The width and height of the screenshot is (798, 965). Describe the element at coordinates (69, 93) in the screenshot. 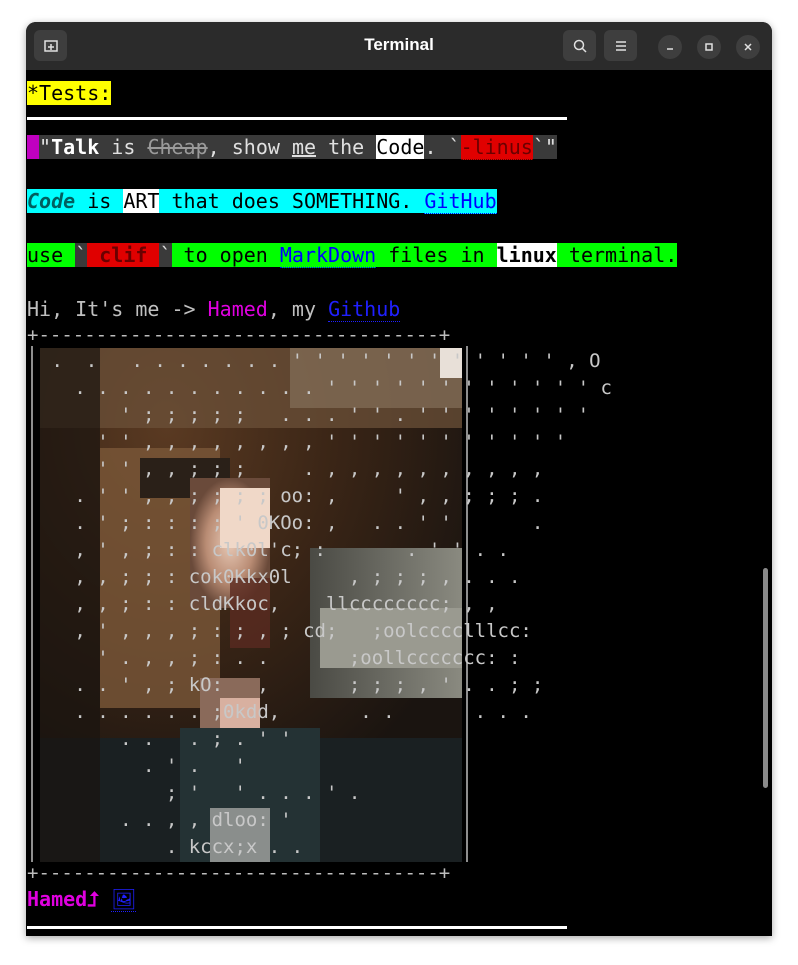

I see `tests-heading: *Tests:` at that location.